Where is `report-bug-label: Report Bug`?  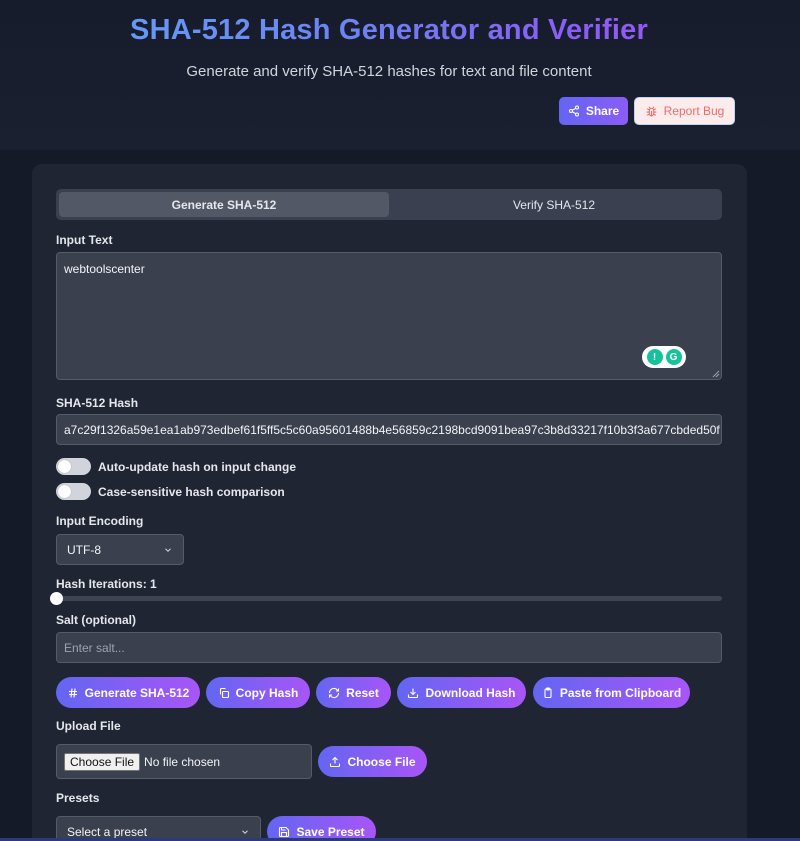
report-bug-label: Report Bug is located at coordinates (694, 111).